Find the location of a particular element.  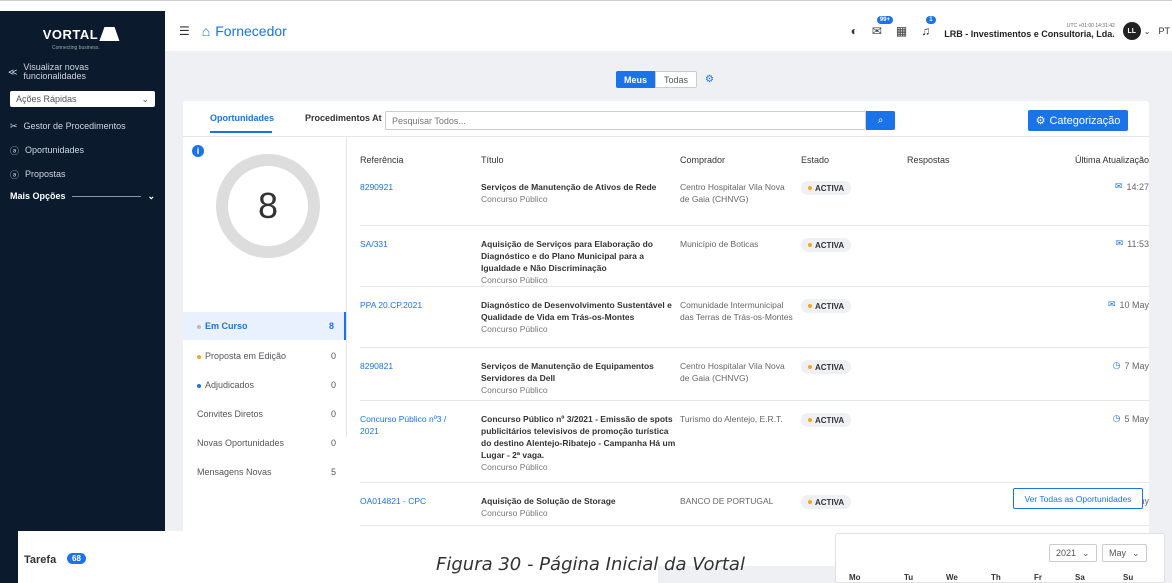

bag-icon: ⓐ is located at coordinates (15, 150).